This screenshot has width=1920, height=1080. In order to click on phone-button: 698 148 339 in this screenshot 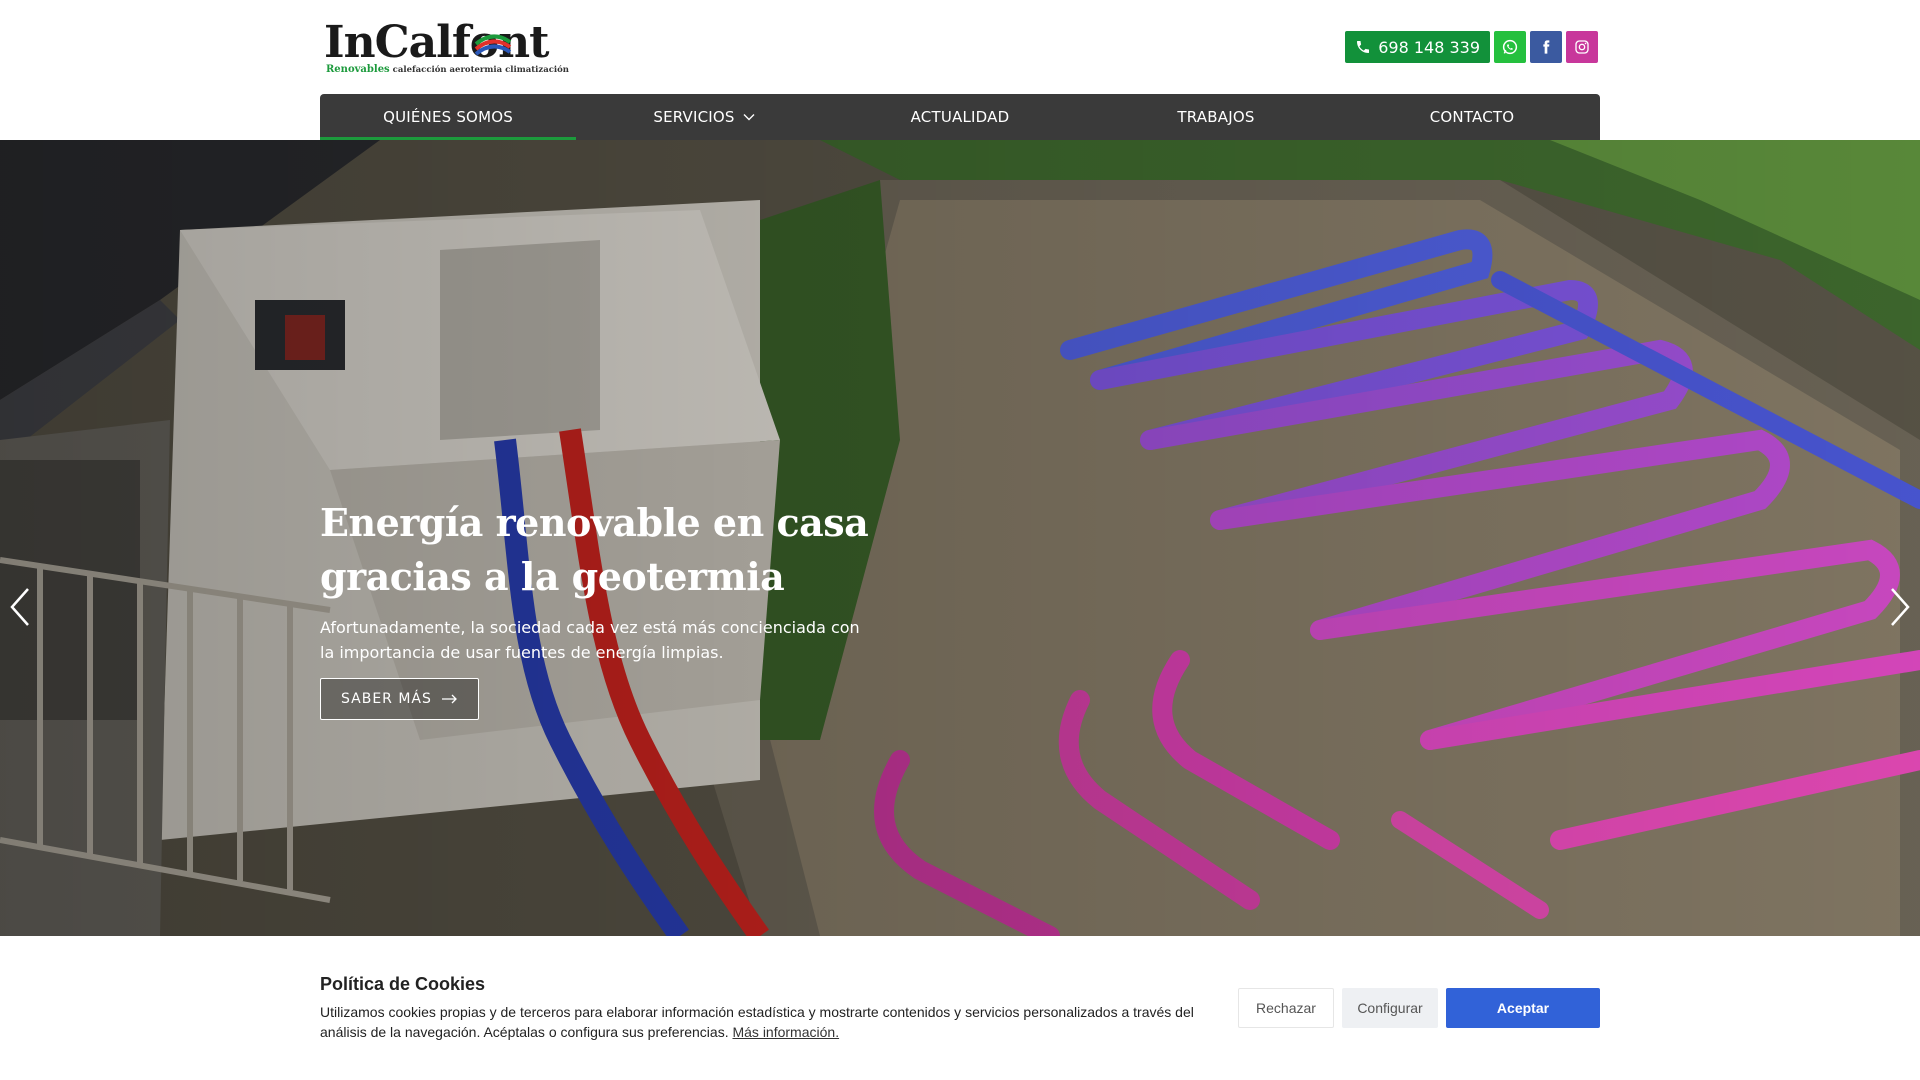, I will do `click(1417, 47)`.